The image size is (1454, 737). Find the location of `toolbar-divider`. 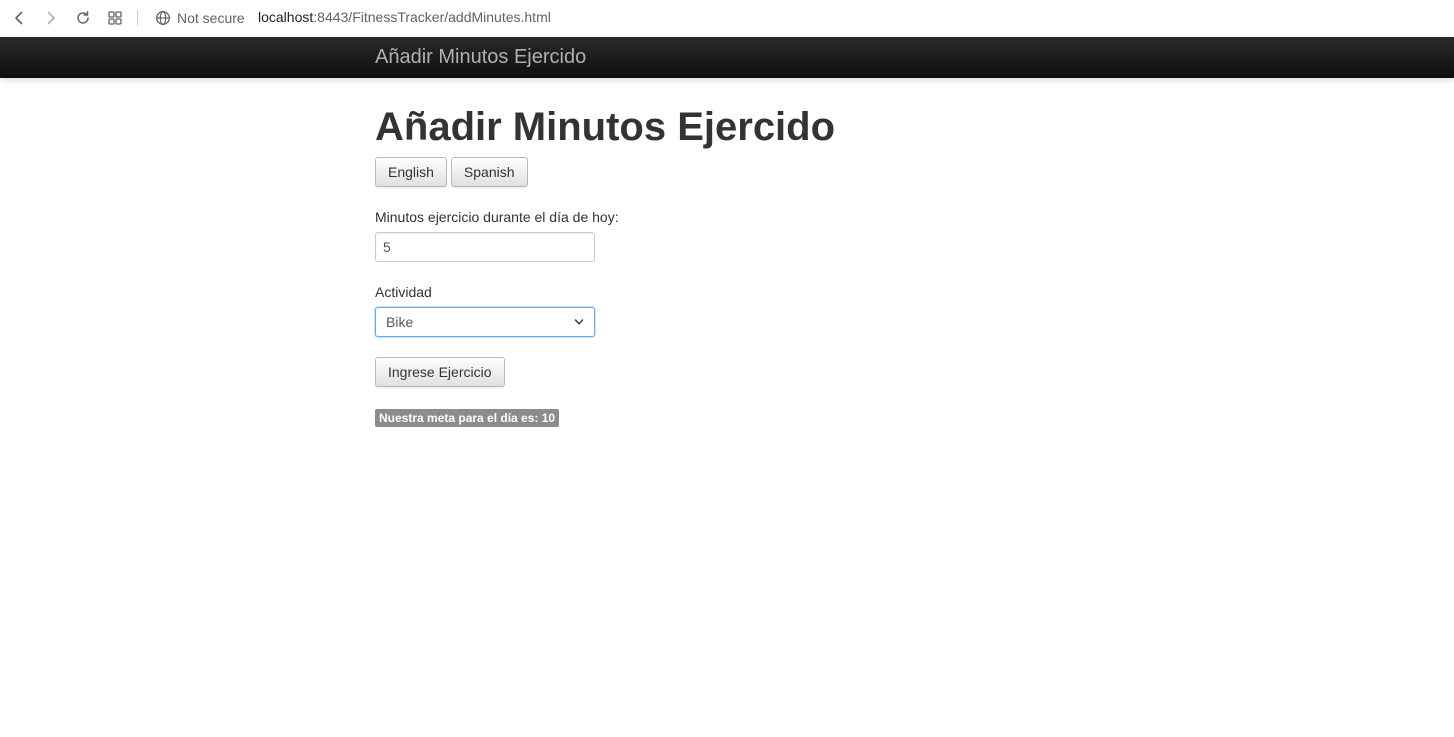

toolbar-divider is located at coordinates (137, 18).